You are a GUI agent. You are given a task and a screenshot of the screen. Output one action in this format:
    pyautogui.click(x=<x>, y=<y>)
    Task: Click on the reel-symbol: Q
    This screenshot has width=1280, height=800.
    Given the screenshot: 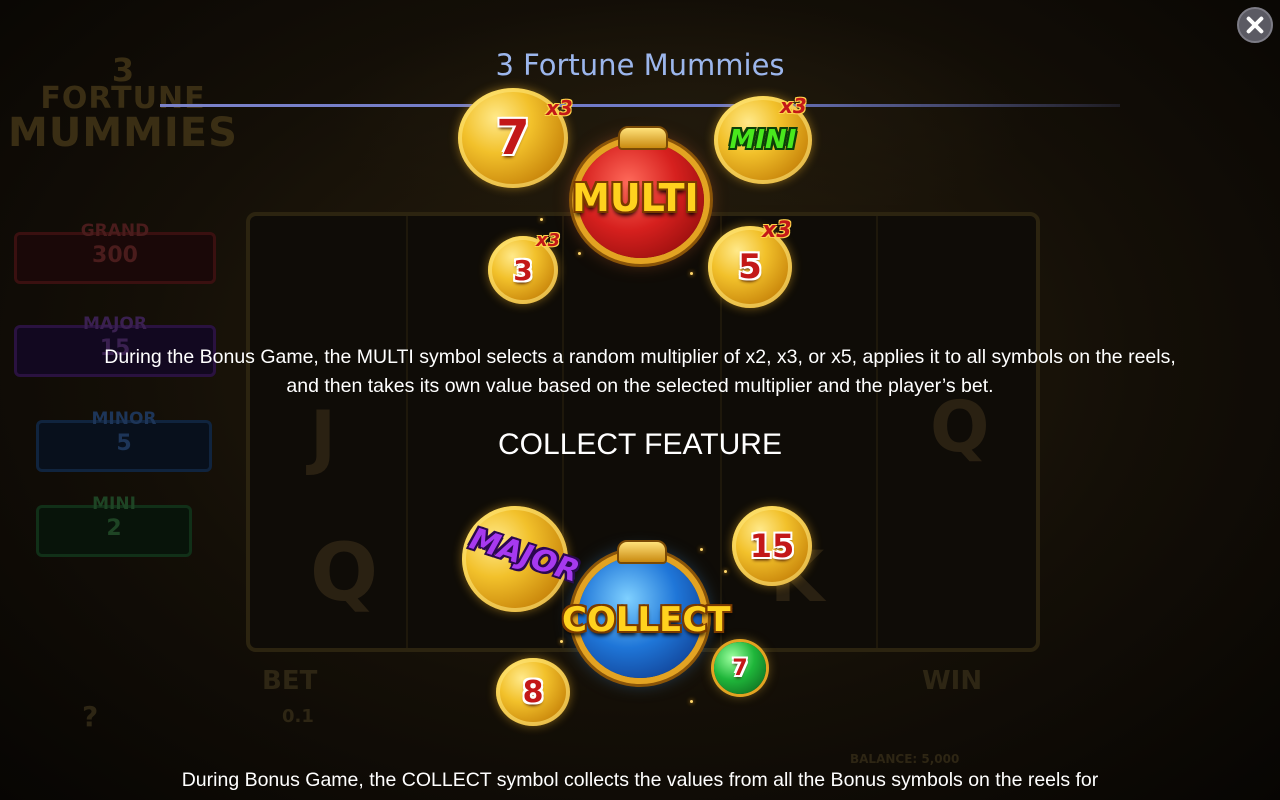 What is the action you would take?
    pyautogui.click(x=344, y=572)
    